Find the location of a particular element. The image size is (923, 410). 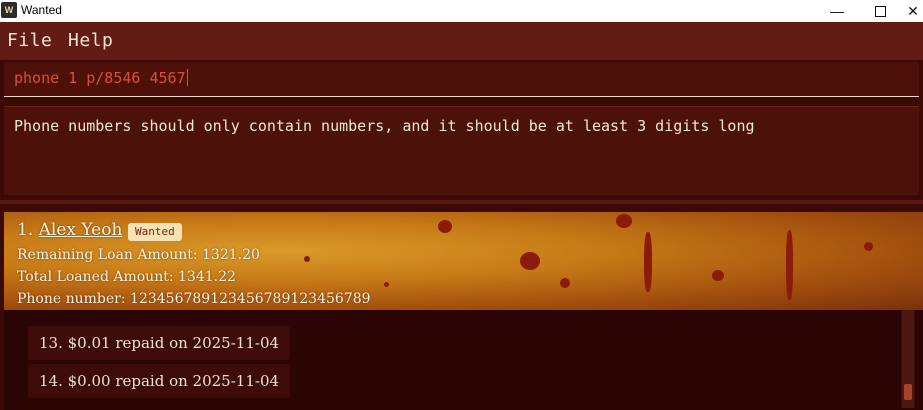

repayment-item: 14. $0.00 repaid on 2025-11-04 is located at coordinates (159, 381).